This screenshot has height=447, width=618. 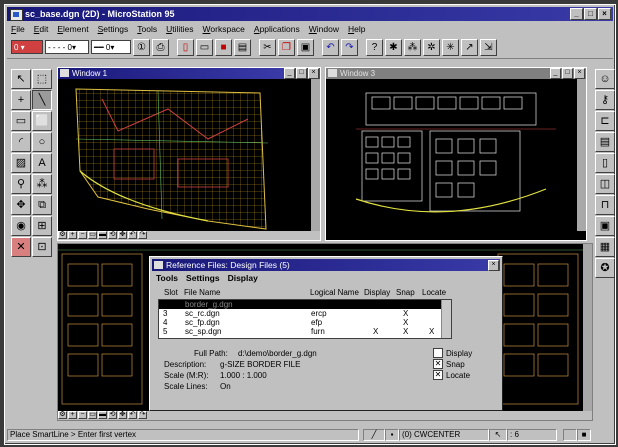 I want to click on snap-checkbox-box: ✕, so click(x=438, y=364).